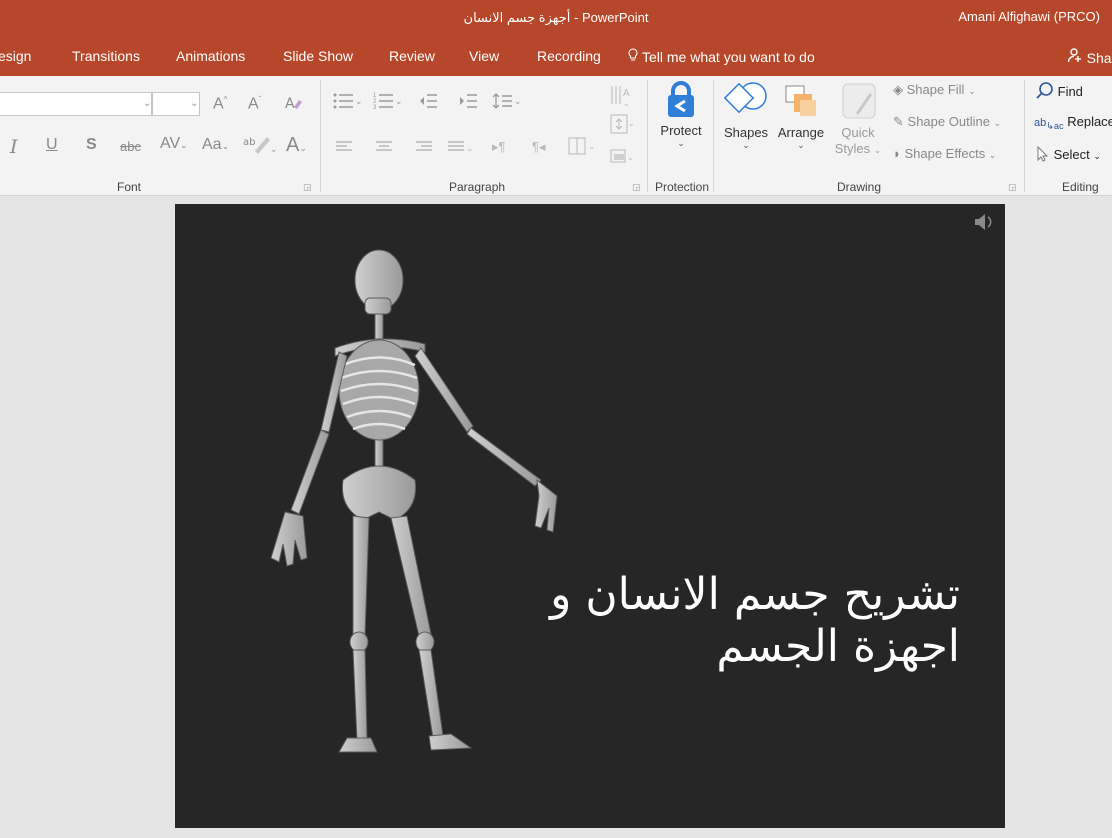 This screenshot has height=838, width=1112. What do you see at coordinates (210, 56) in the screenshot?
I see `tab-animations: Animations` at bounding box center [210, 56].